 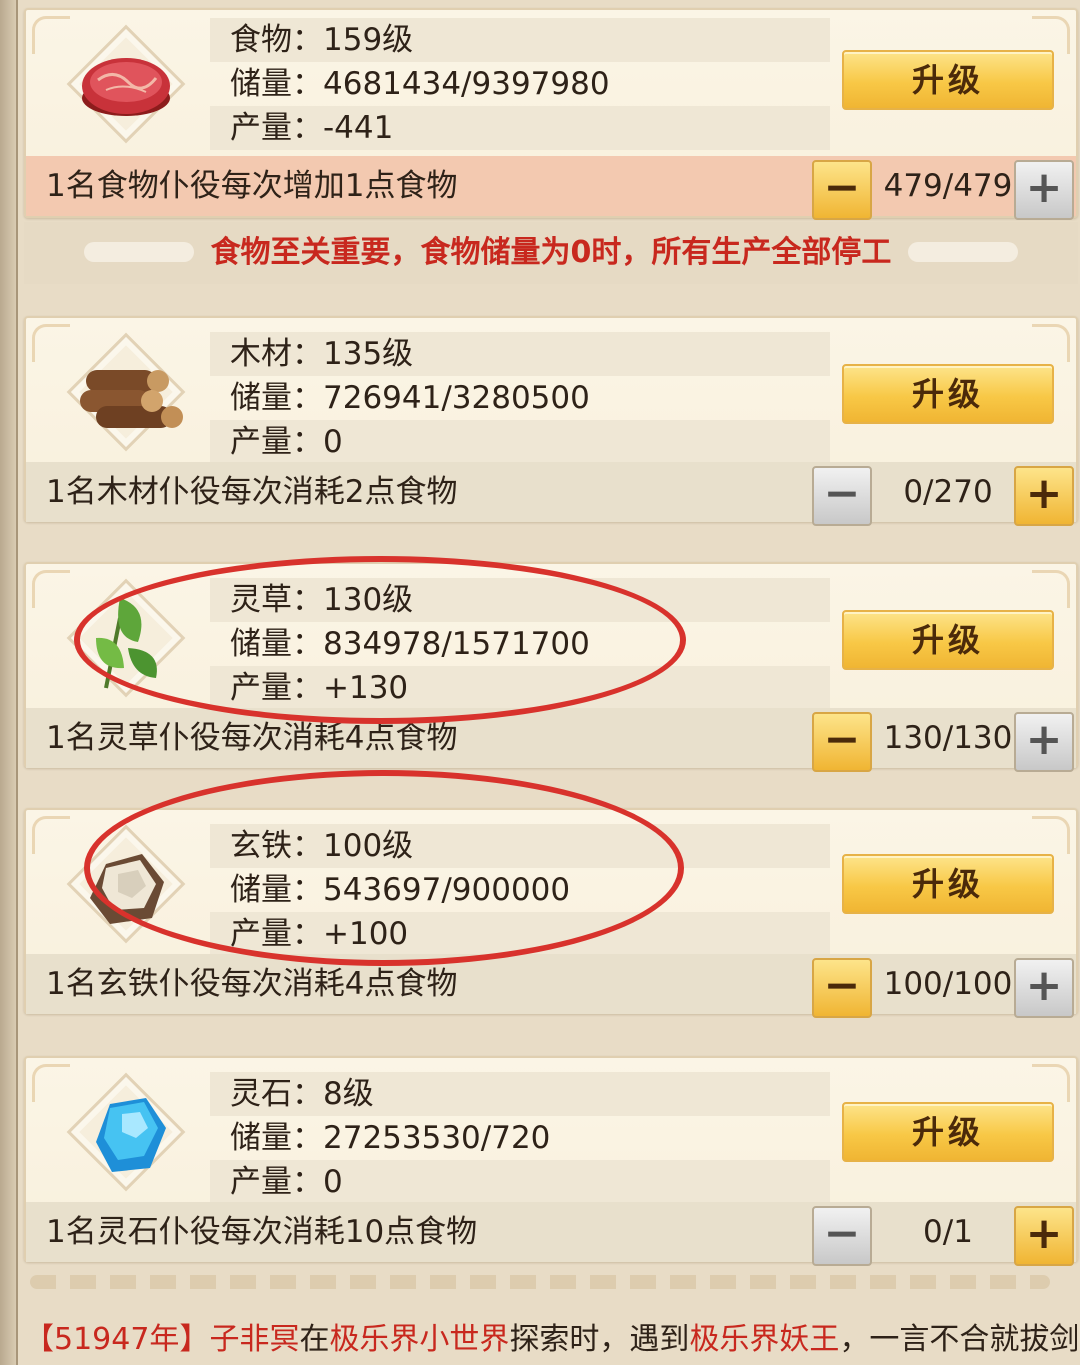 I want to click on resource-storage: 储量：4681434/9397980, so click(x=420, y=84).